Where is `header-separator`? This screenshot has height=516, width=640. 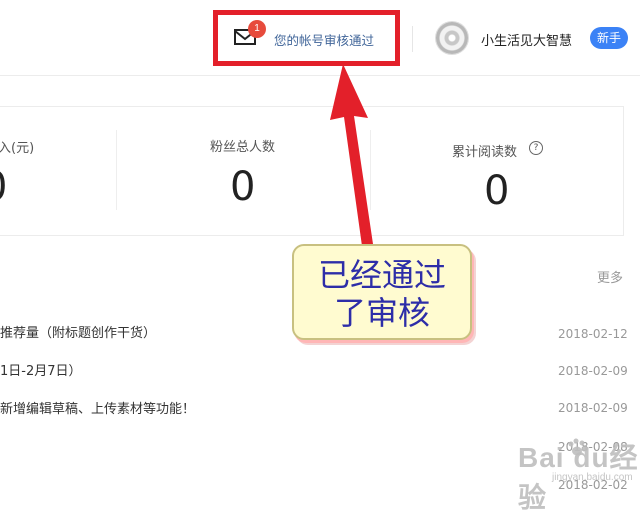 header-separator is located at coordinates (412, 39).